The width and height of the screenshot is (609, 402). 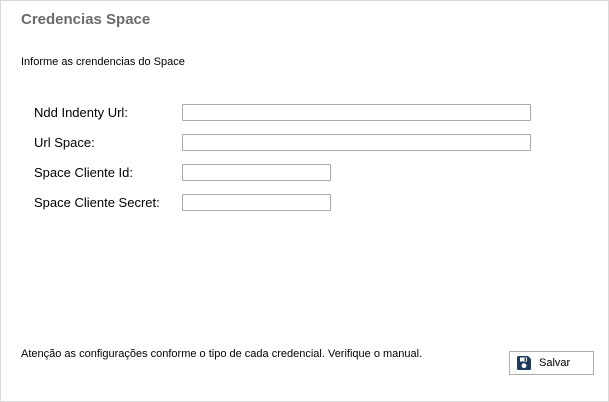 What do you see at coordinates (103, 62) in the screenshot?
I see `panel-subtitle: Informe as crendencias do Space` at bounding box center [103, 62].